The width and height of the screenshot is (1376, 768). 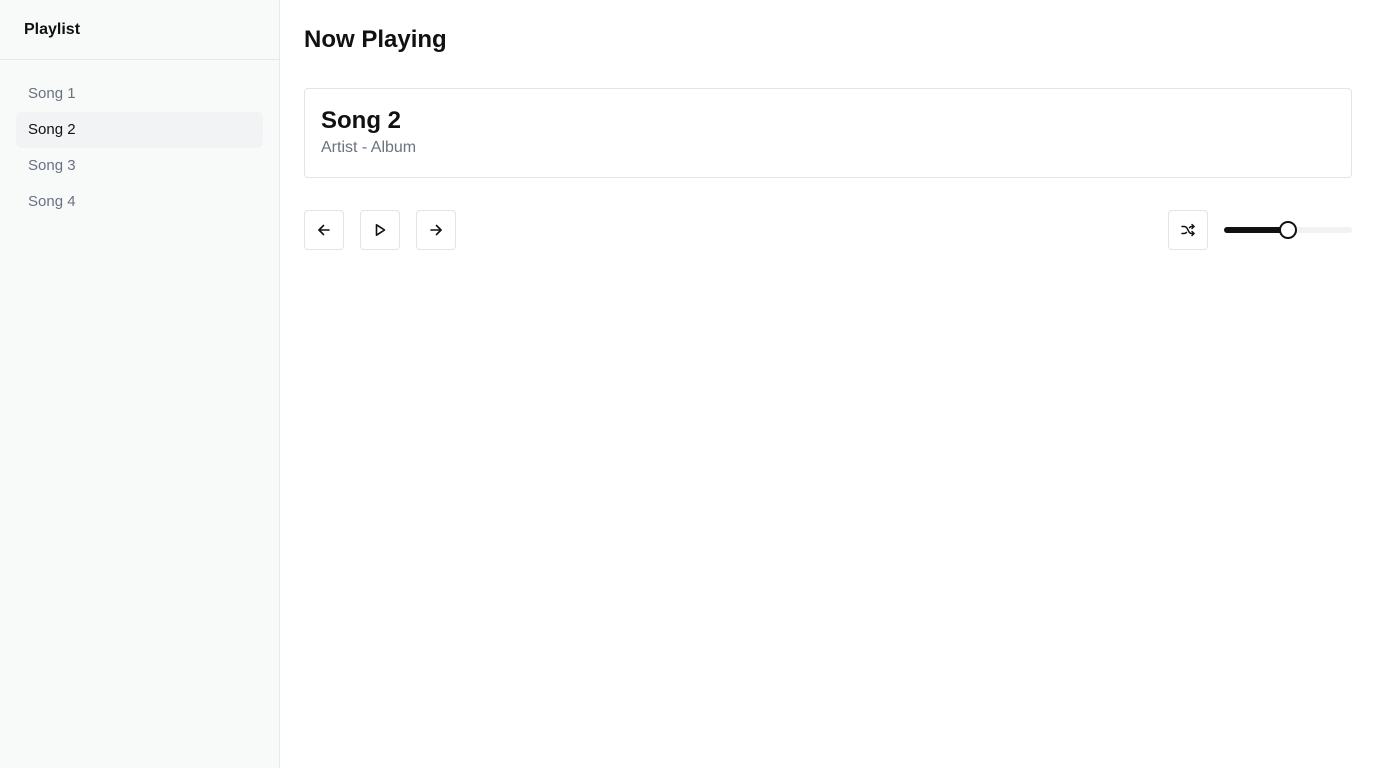 I want to click on playlist: Song 1 Song 2 Song 3 Song 4, so click(x=139, y=140).